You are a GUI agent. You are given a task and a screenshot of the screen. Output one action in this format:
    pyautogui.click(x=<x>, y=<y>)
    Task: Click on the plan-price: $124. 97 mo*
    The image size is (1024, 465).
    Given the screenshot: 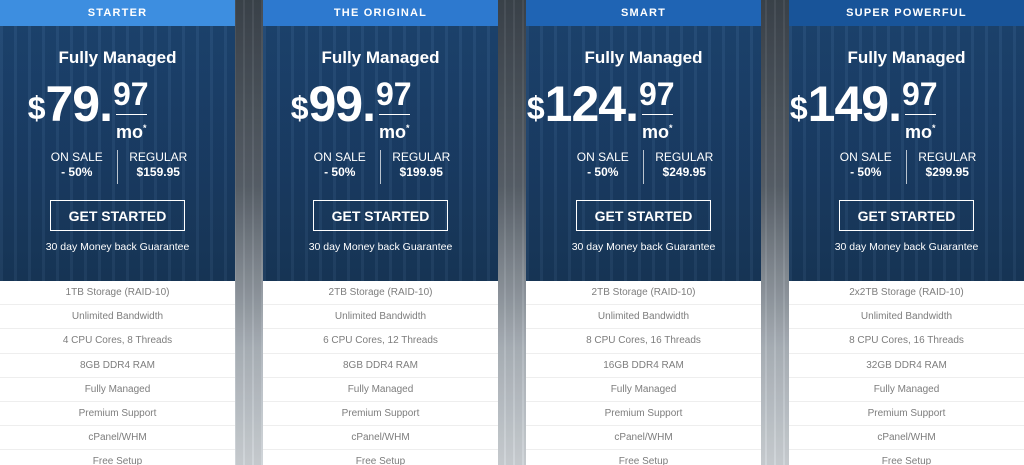 What is the action you would take?
    pyautogui.click(x=643, y=110)
    